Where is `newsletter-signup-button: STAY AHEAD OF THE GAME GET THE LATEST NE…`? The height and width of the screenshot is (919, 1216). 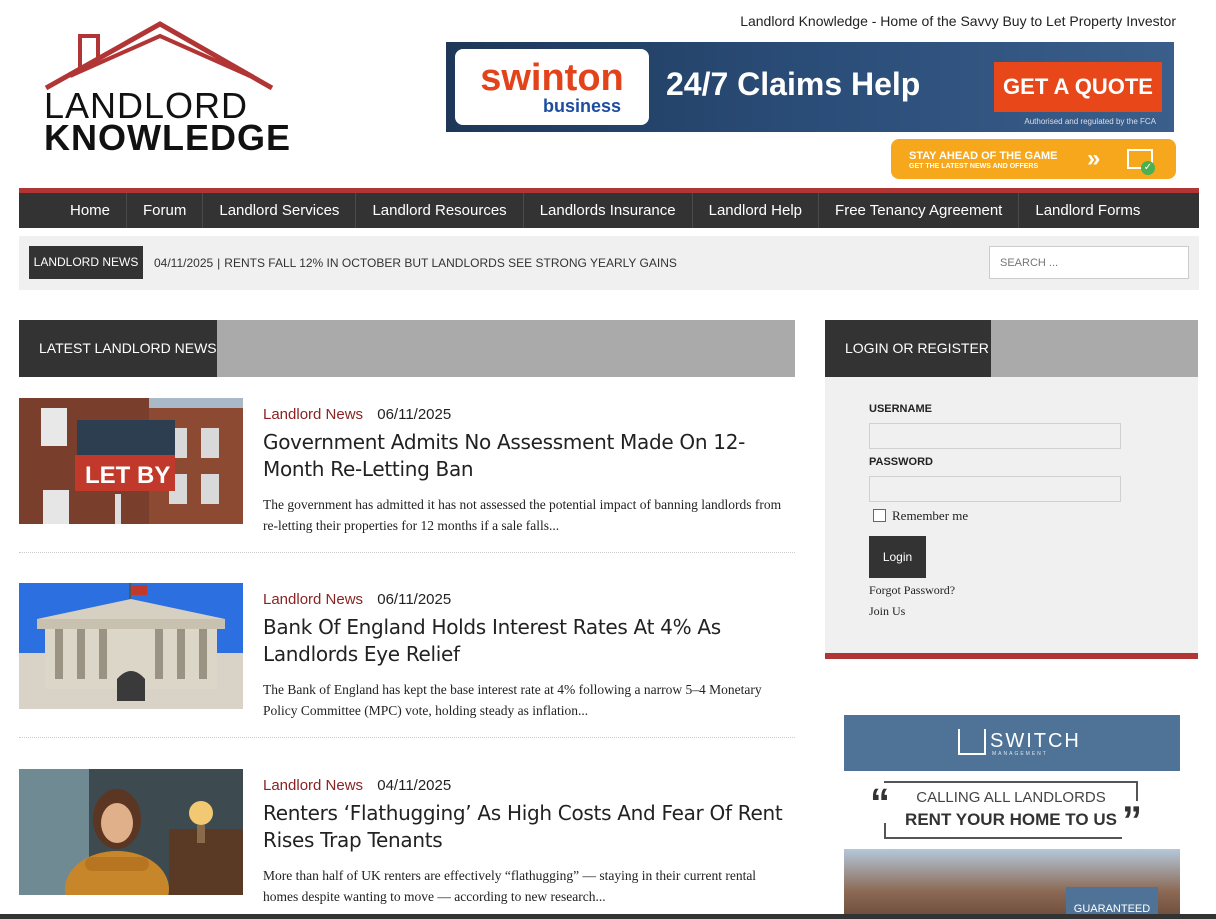 newsletter-signup-button: STAY AHEAD OF THE GAME GET THE LATEST NE… is located at coordinates (1033, 159).